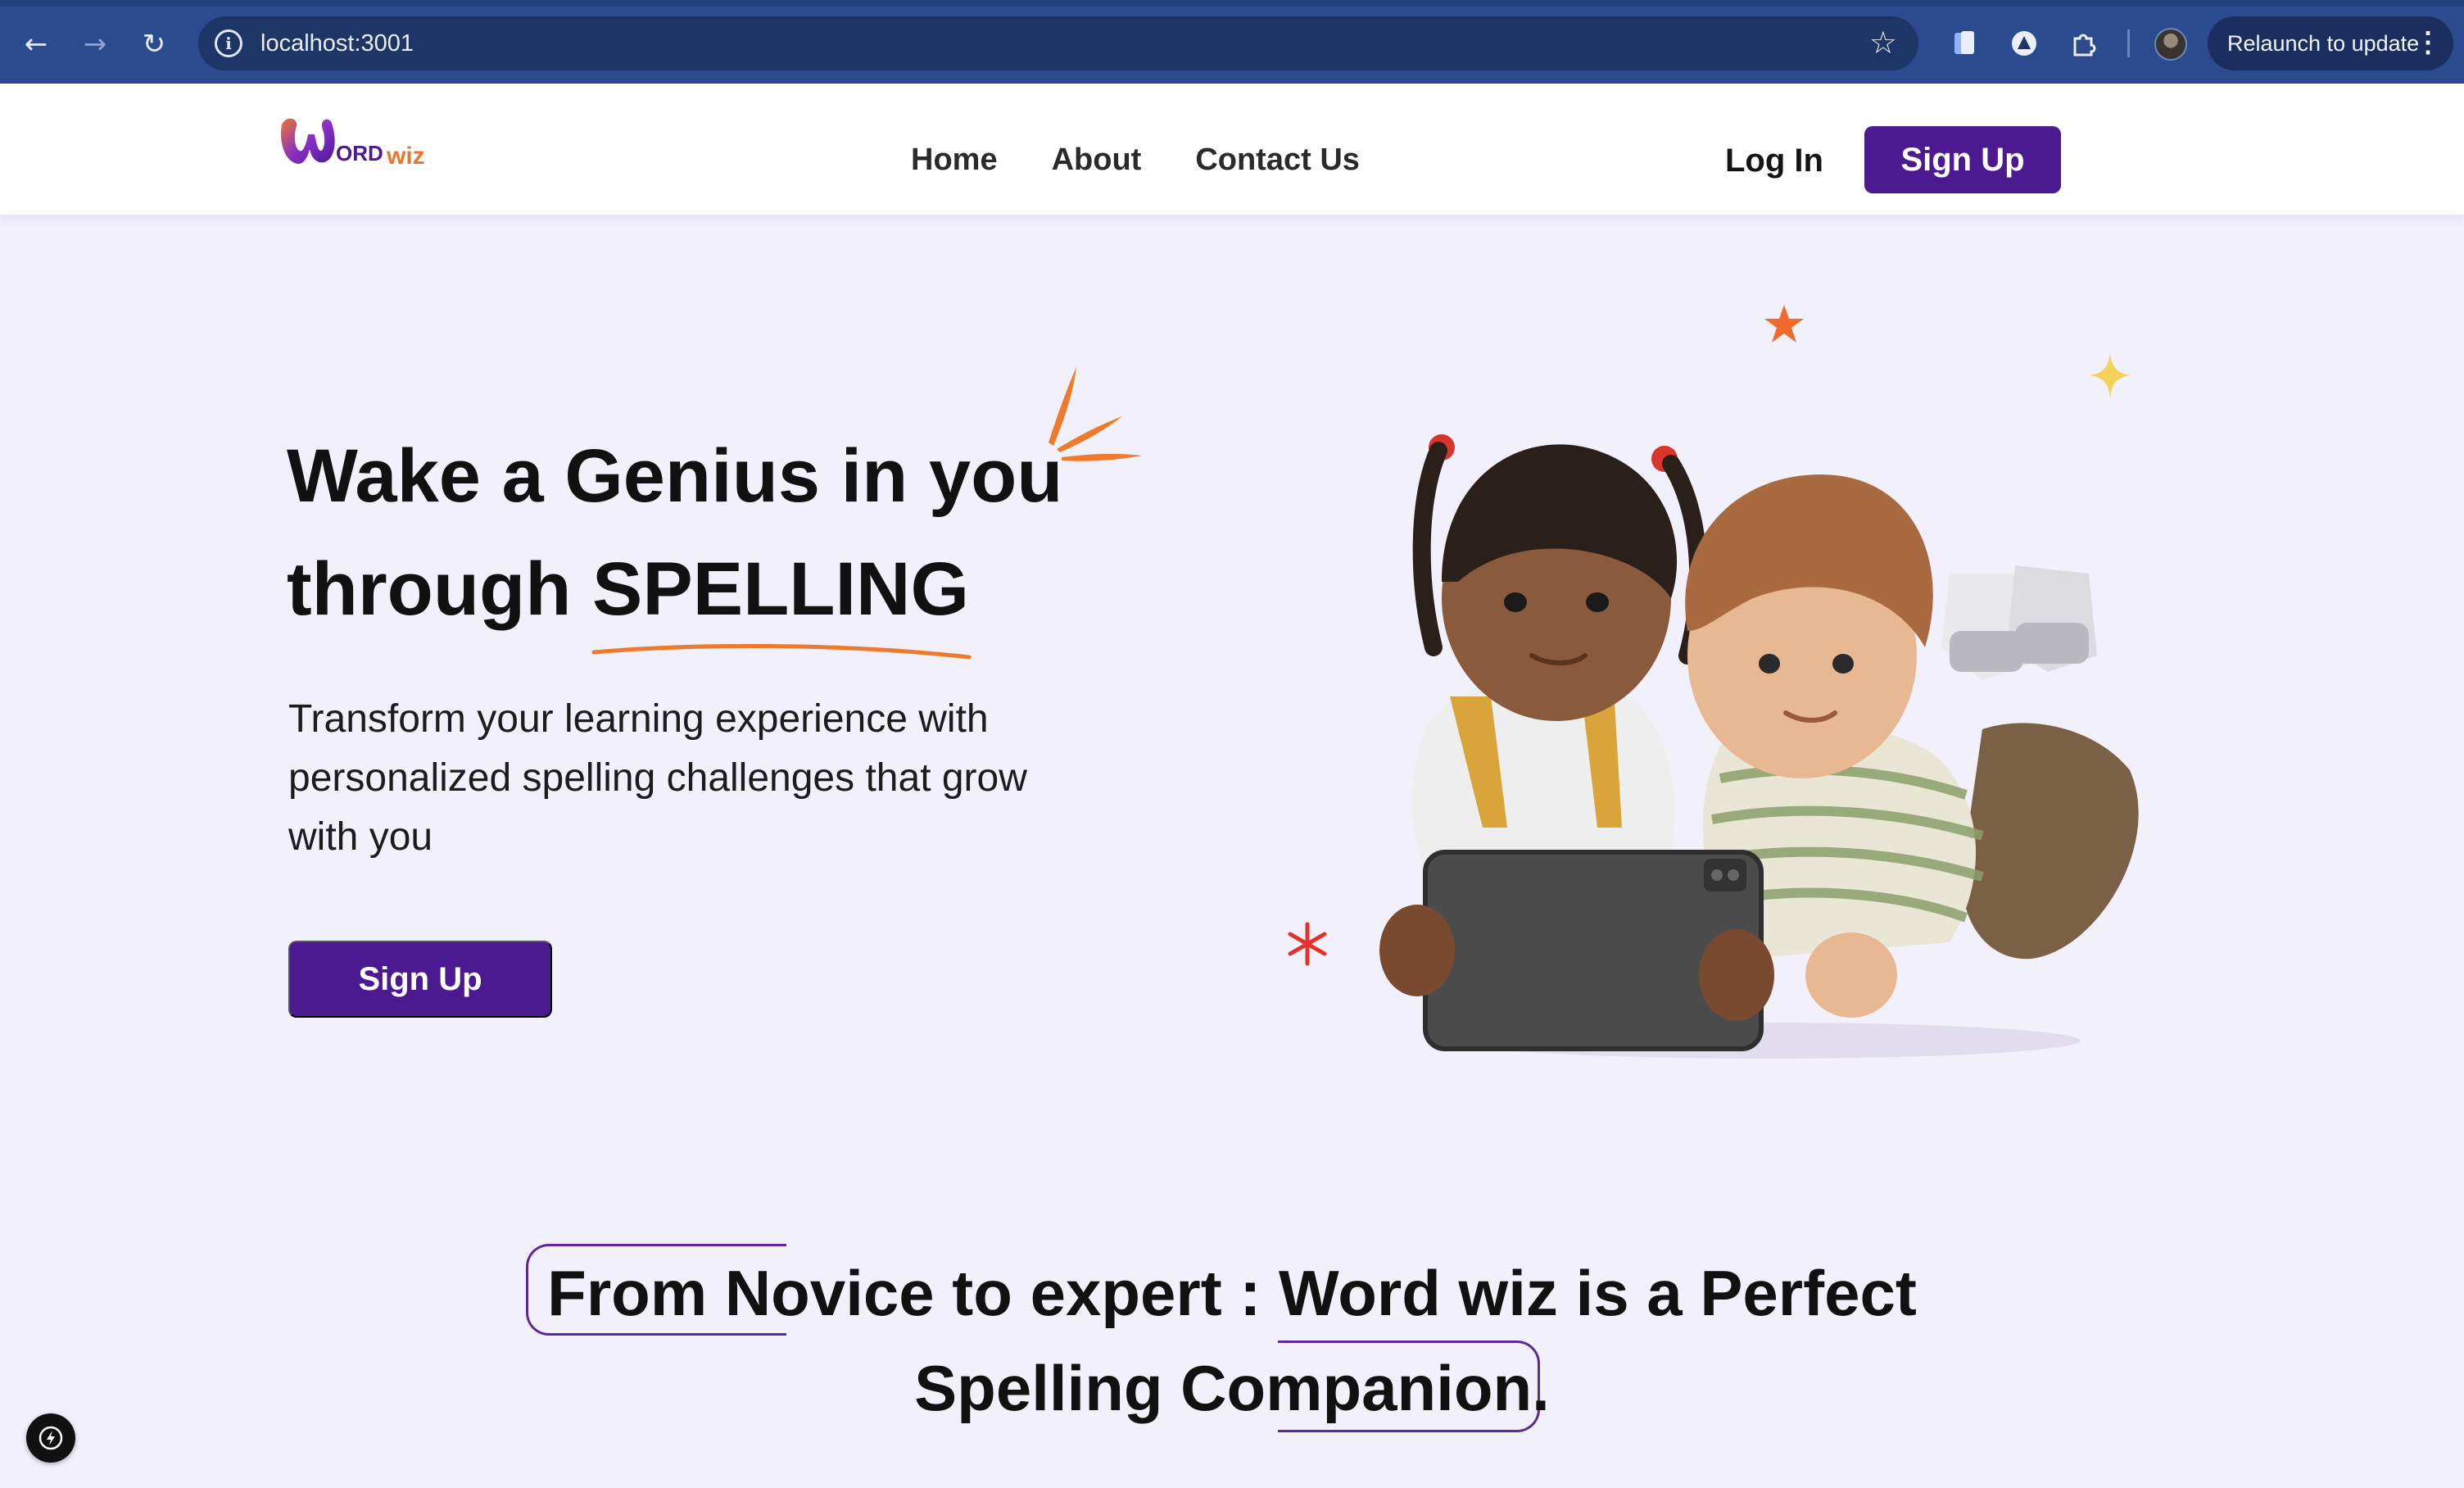  What do you see at coordinates (1307, 944) in the screenshot?
I see `red-asterisk-icon` at bounding box center [1307, 944].